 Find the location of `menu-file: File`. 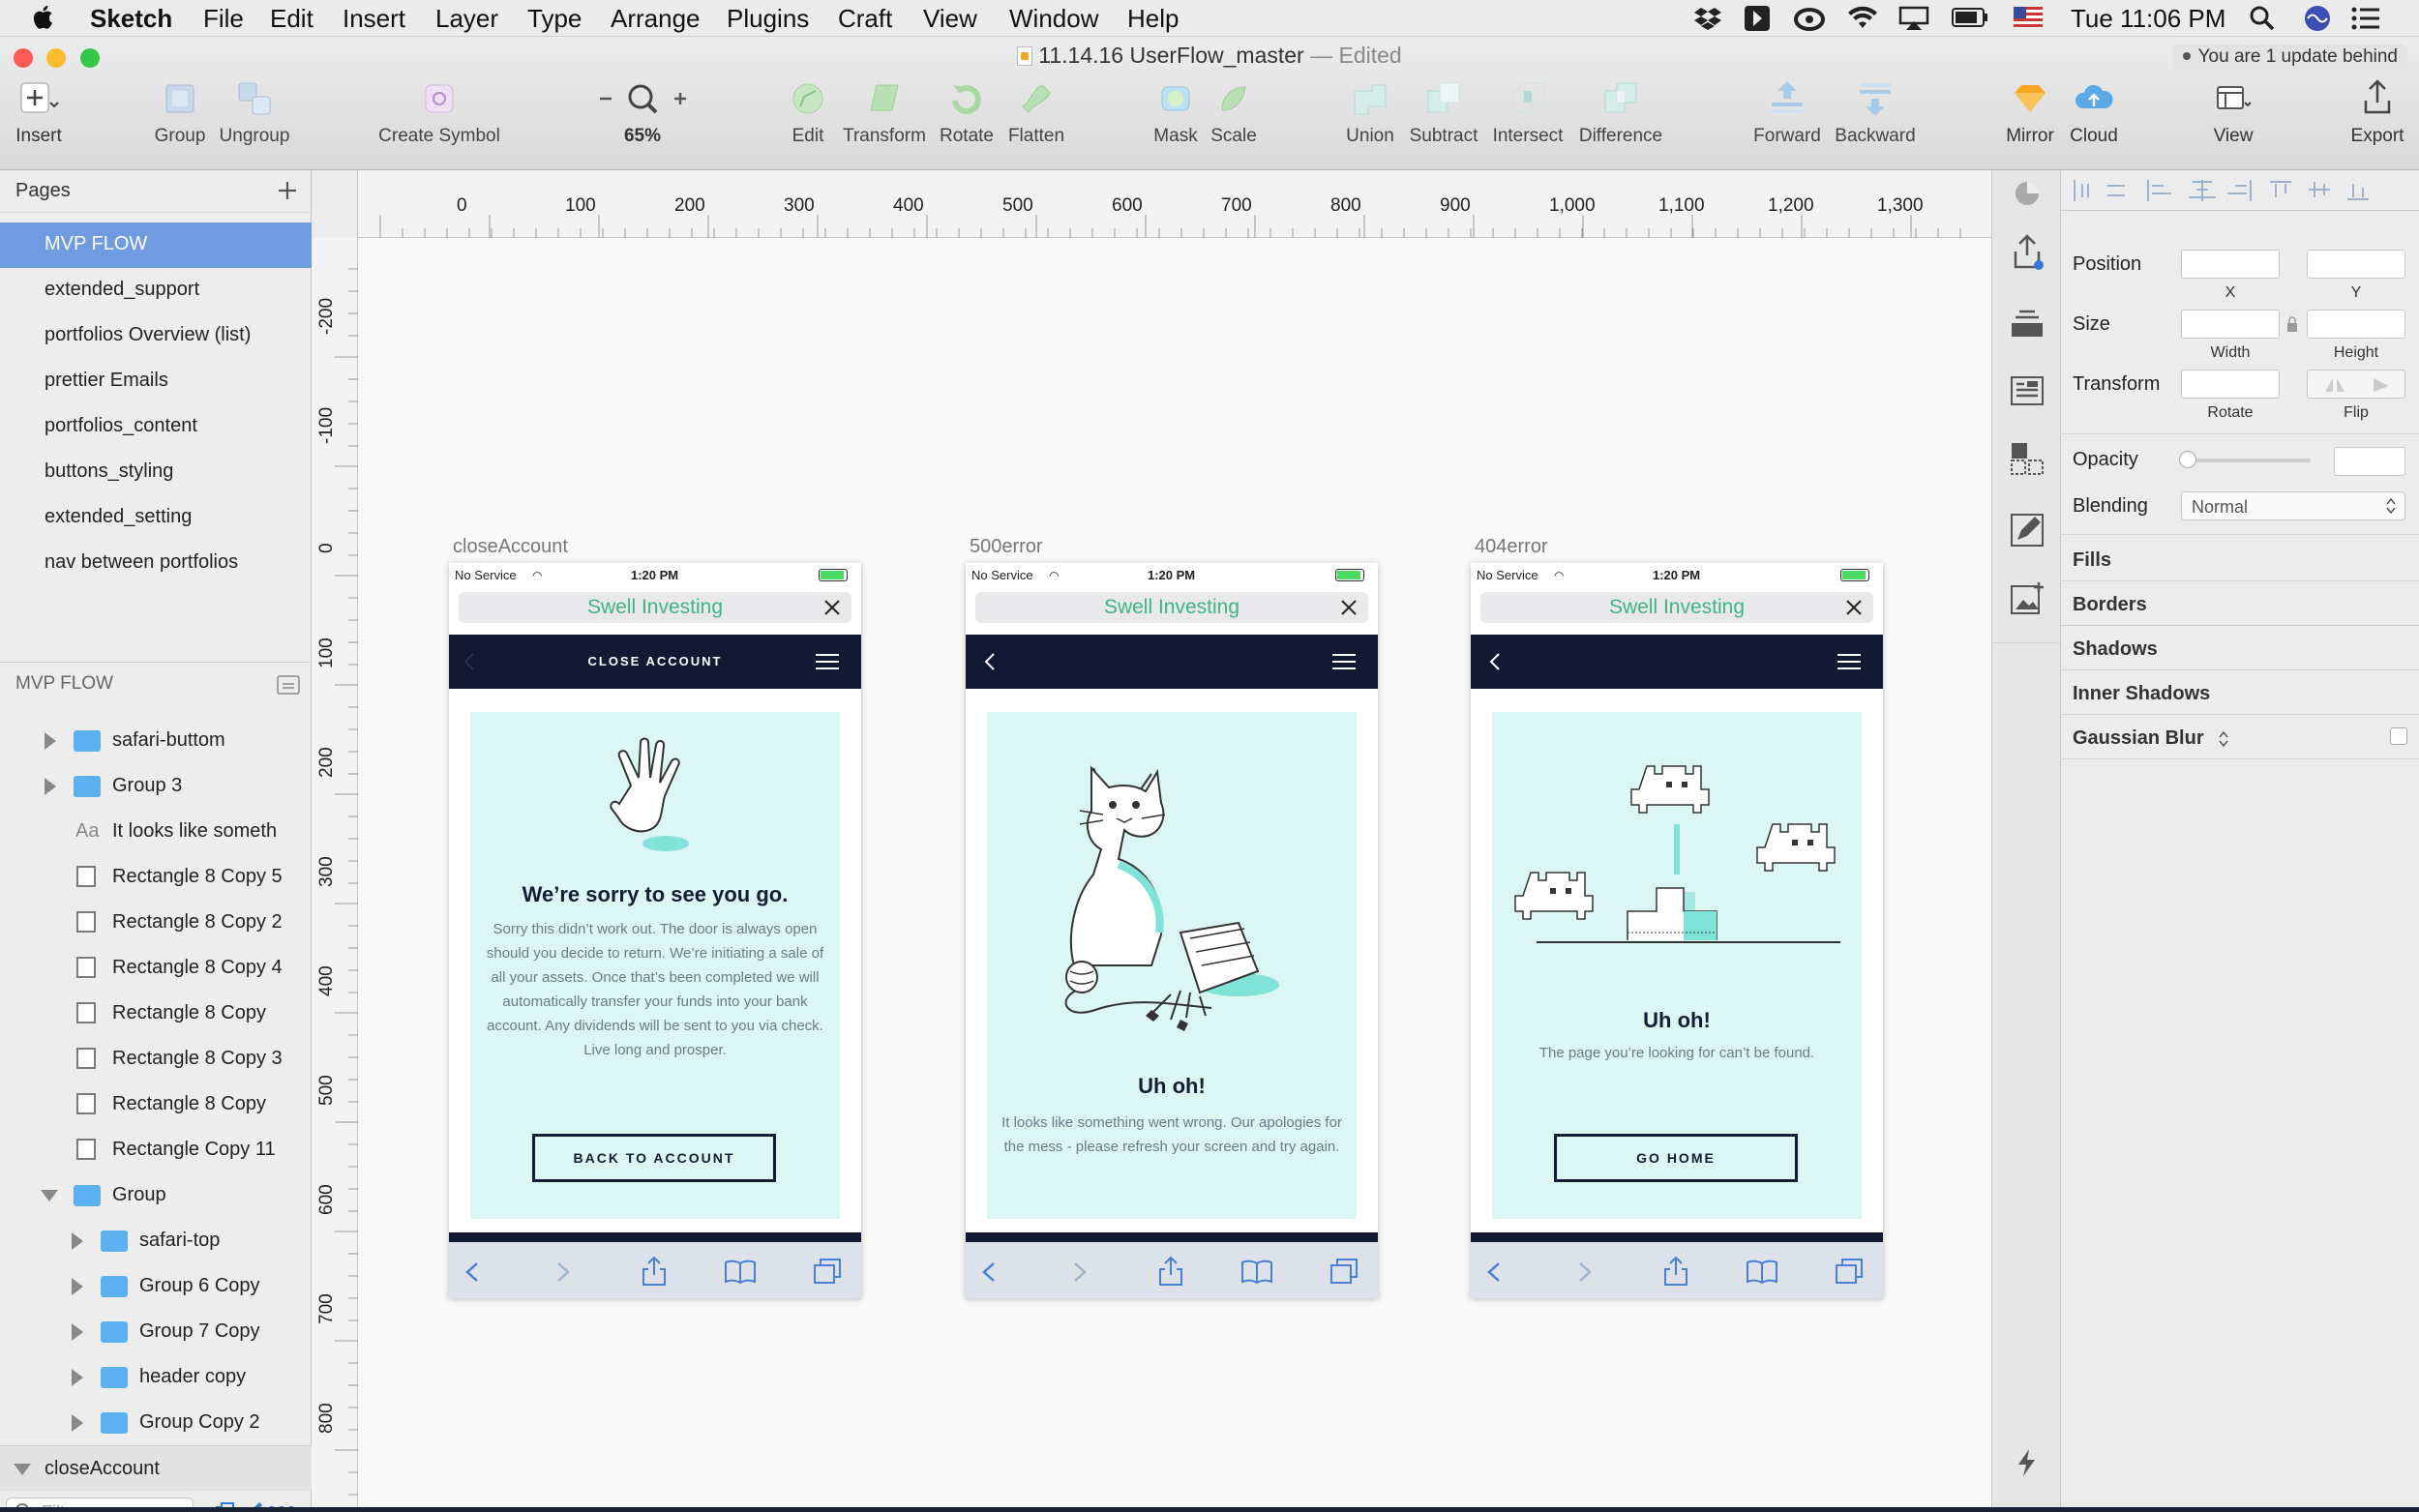

menu-file: File is located at coordinates (223, 19).